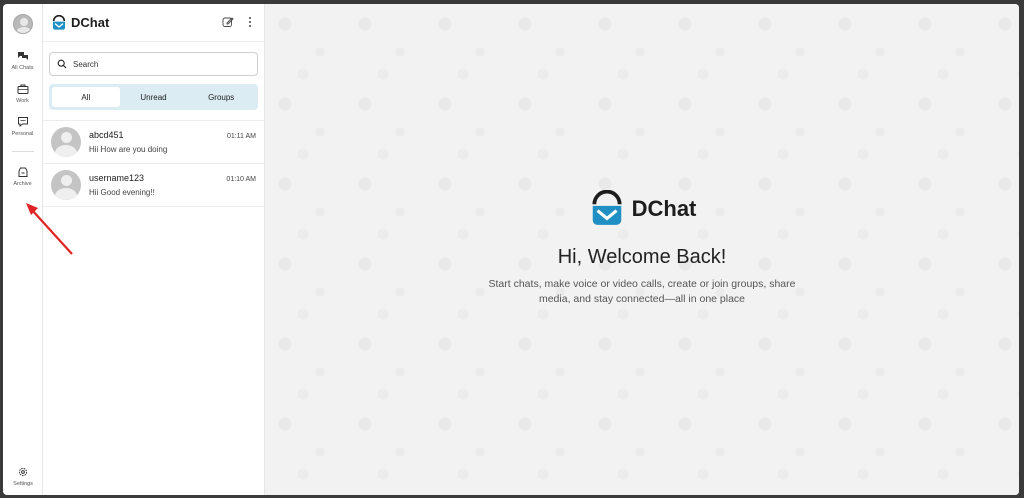 The image size is (1024, 498). I want to click on archive-icon, so click(22, 172).